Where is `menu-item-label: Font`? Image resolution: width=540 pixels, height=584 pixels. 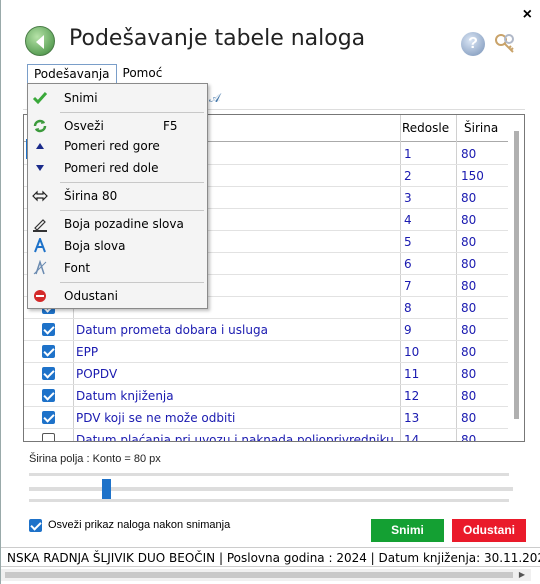 menu-item-label: Font is located at coordinates (77, 268).